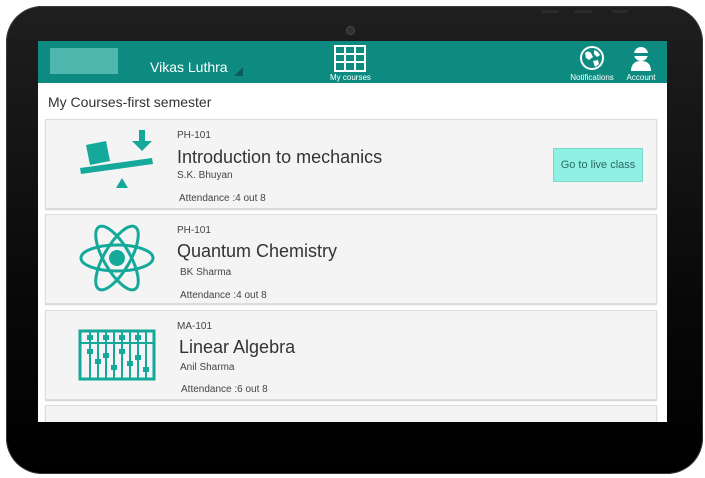  What do you see at coordinates (598, 165) in the screenshot?
I see `go-to-live-class-button: Go to live class` at bounding box center [598, 165].